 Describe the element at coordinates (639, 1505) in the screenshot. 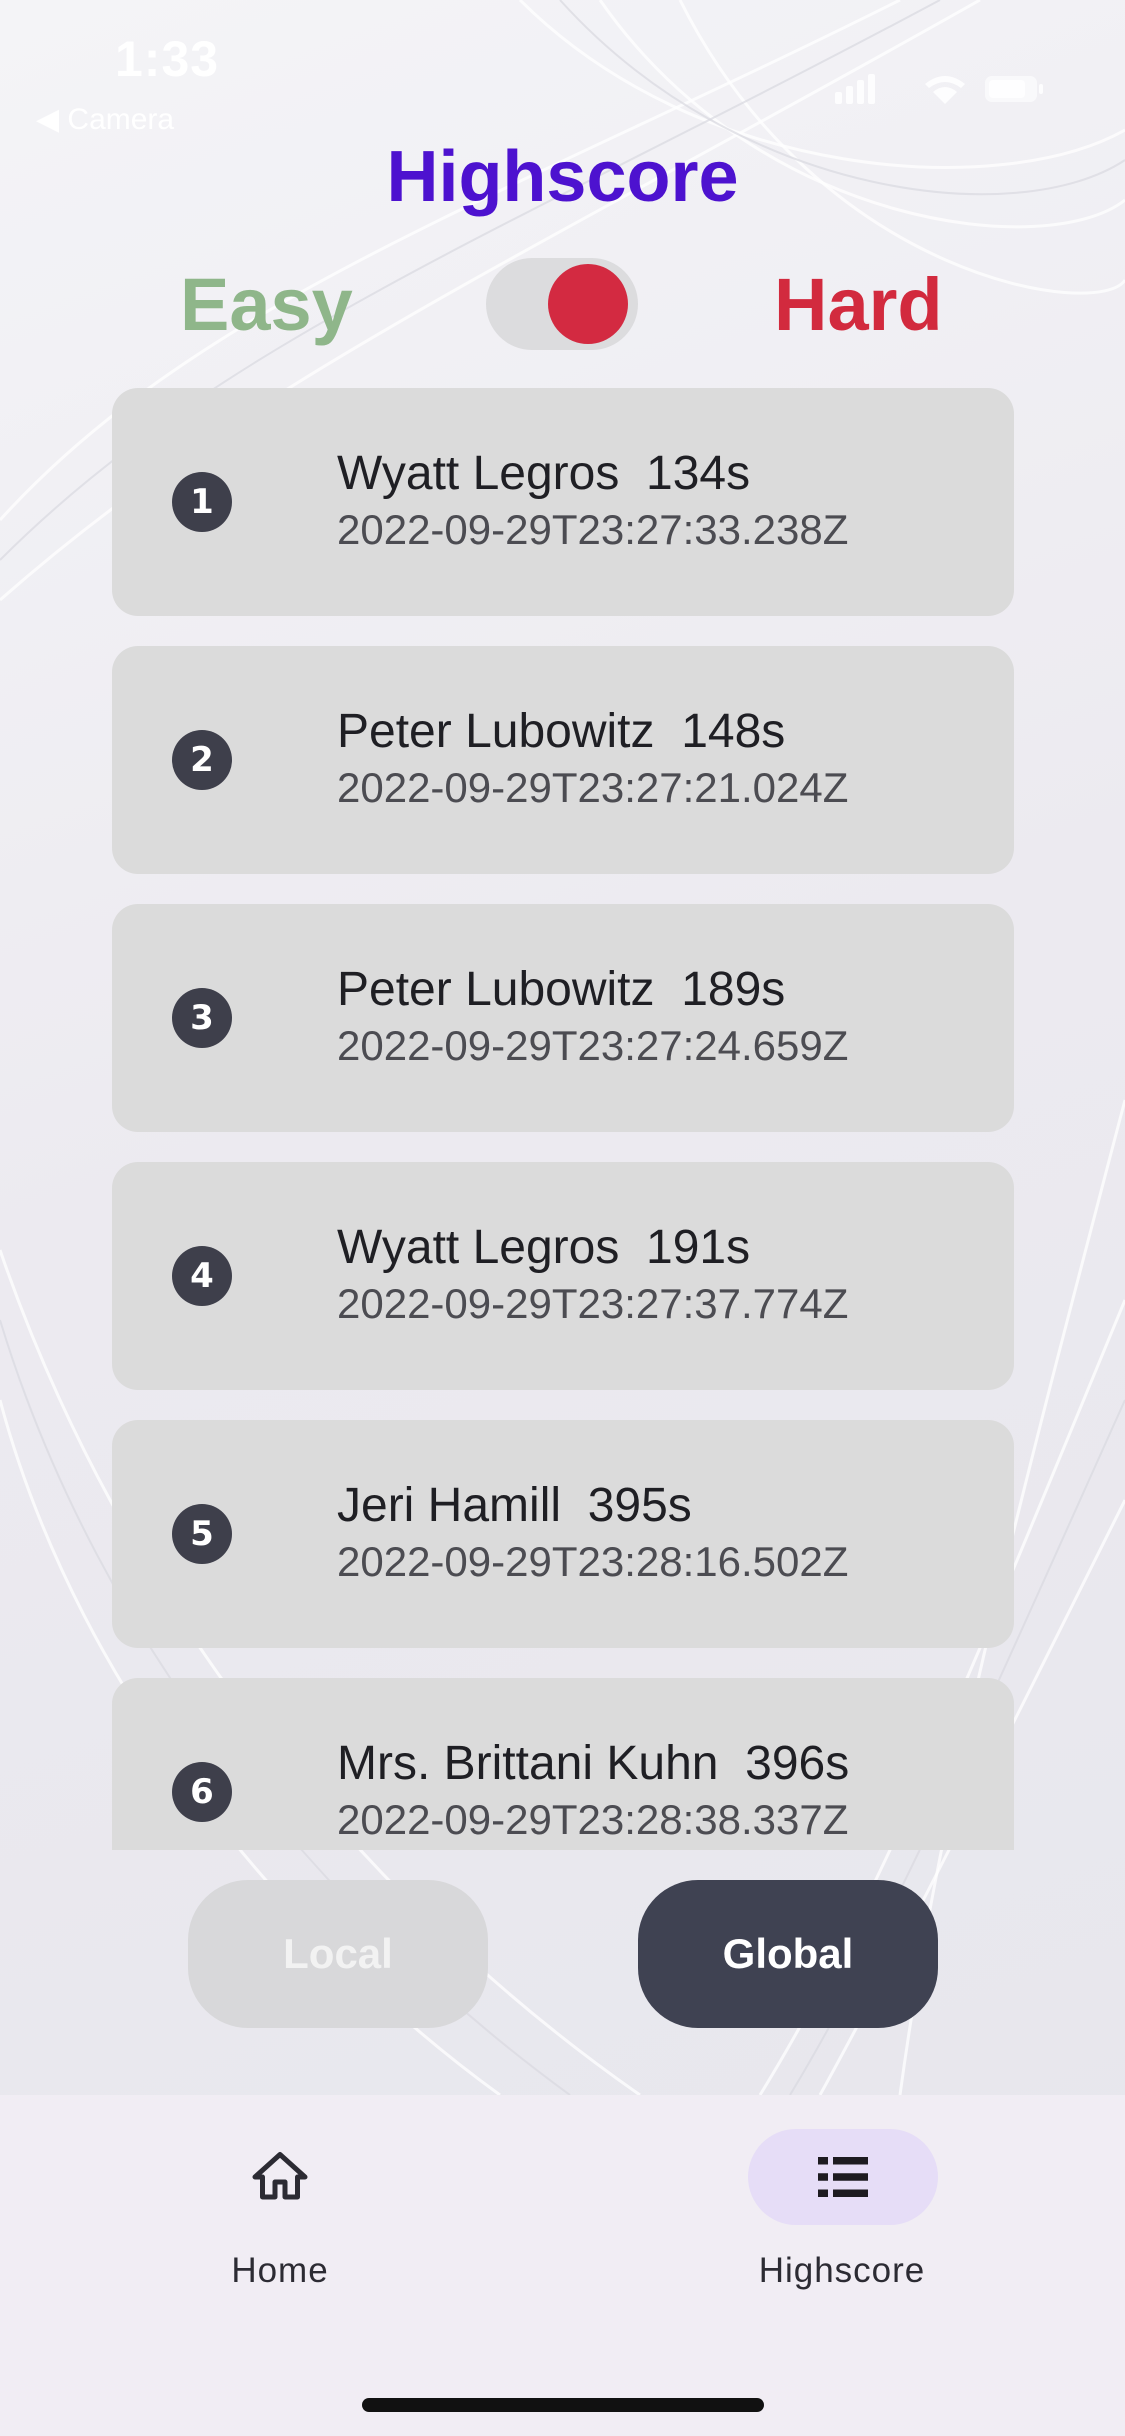

I see `player-time: 395s` at that location.